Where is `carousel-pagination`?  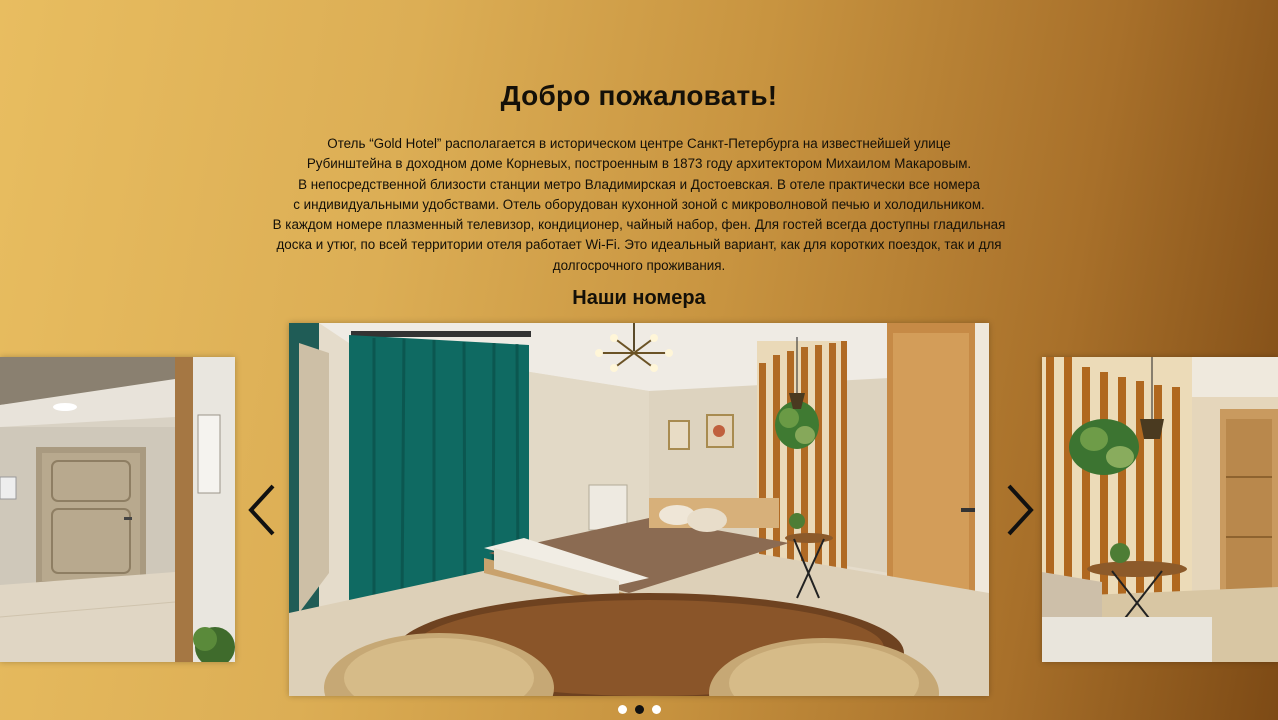
carousel-pagination is located at coordinates (639, 709).